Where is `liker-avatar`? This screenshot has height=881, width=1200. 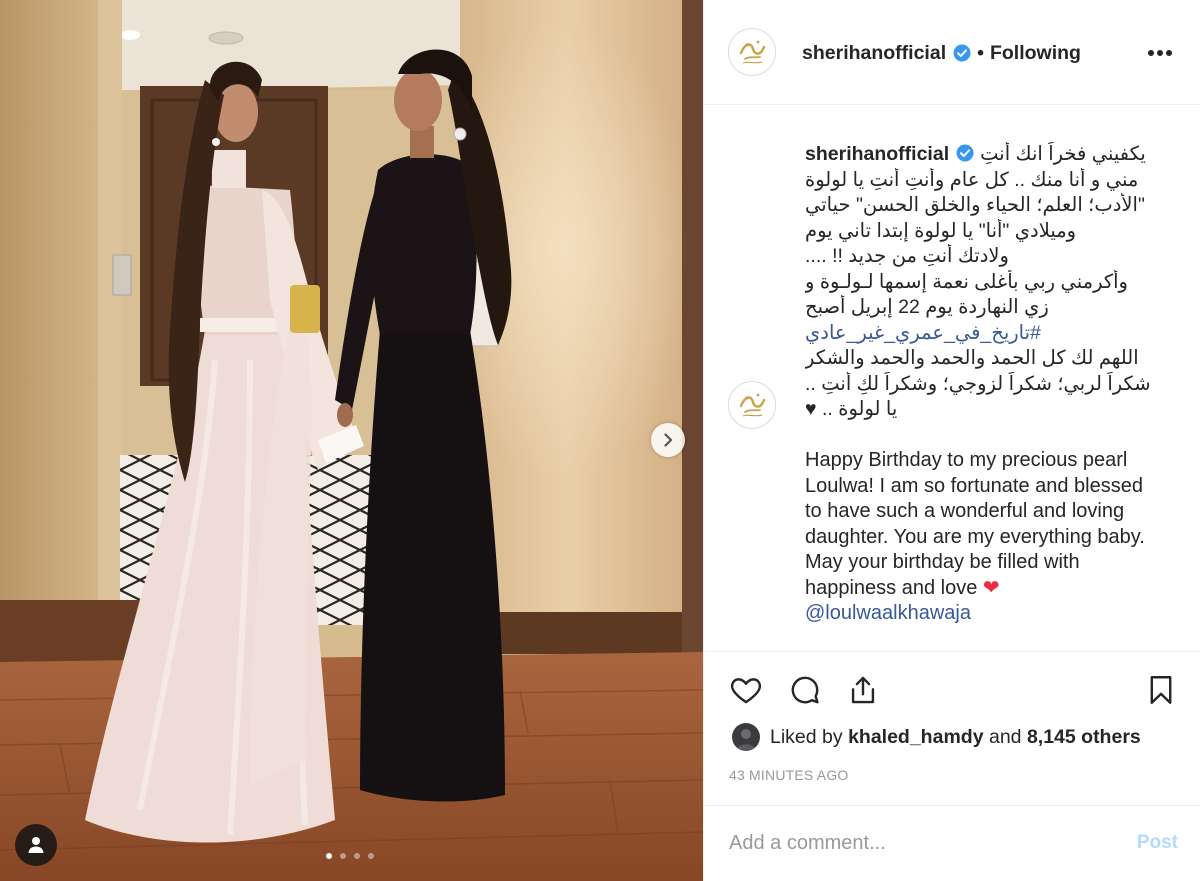
liker-avatar is located at coordinates (746, 737).